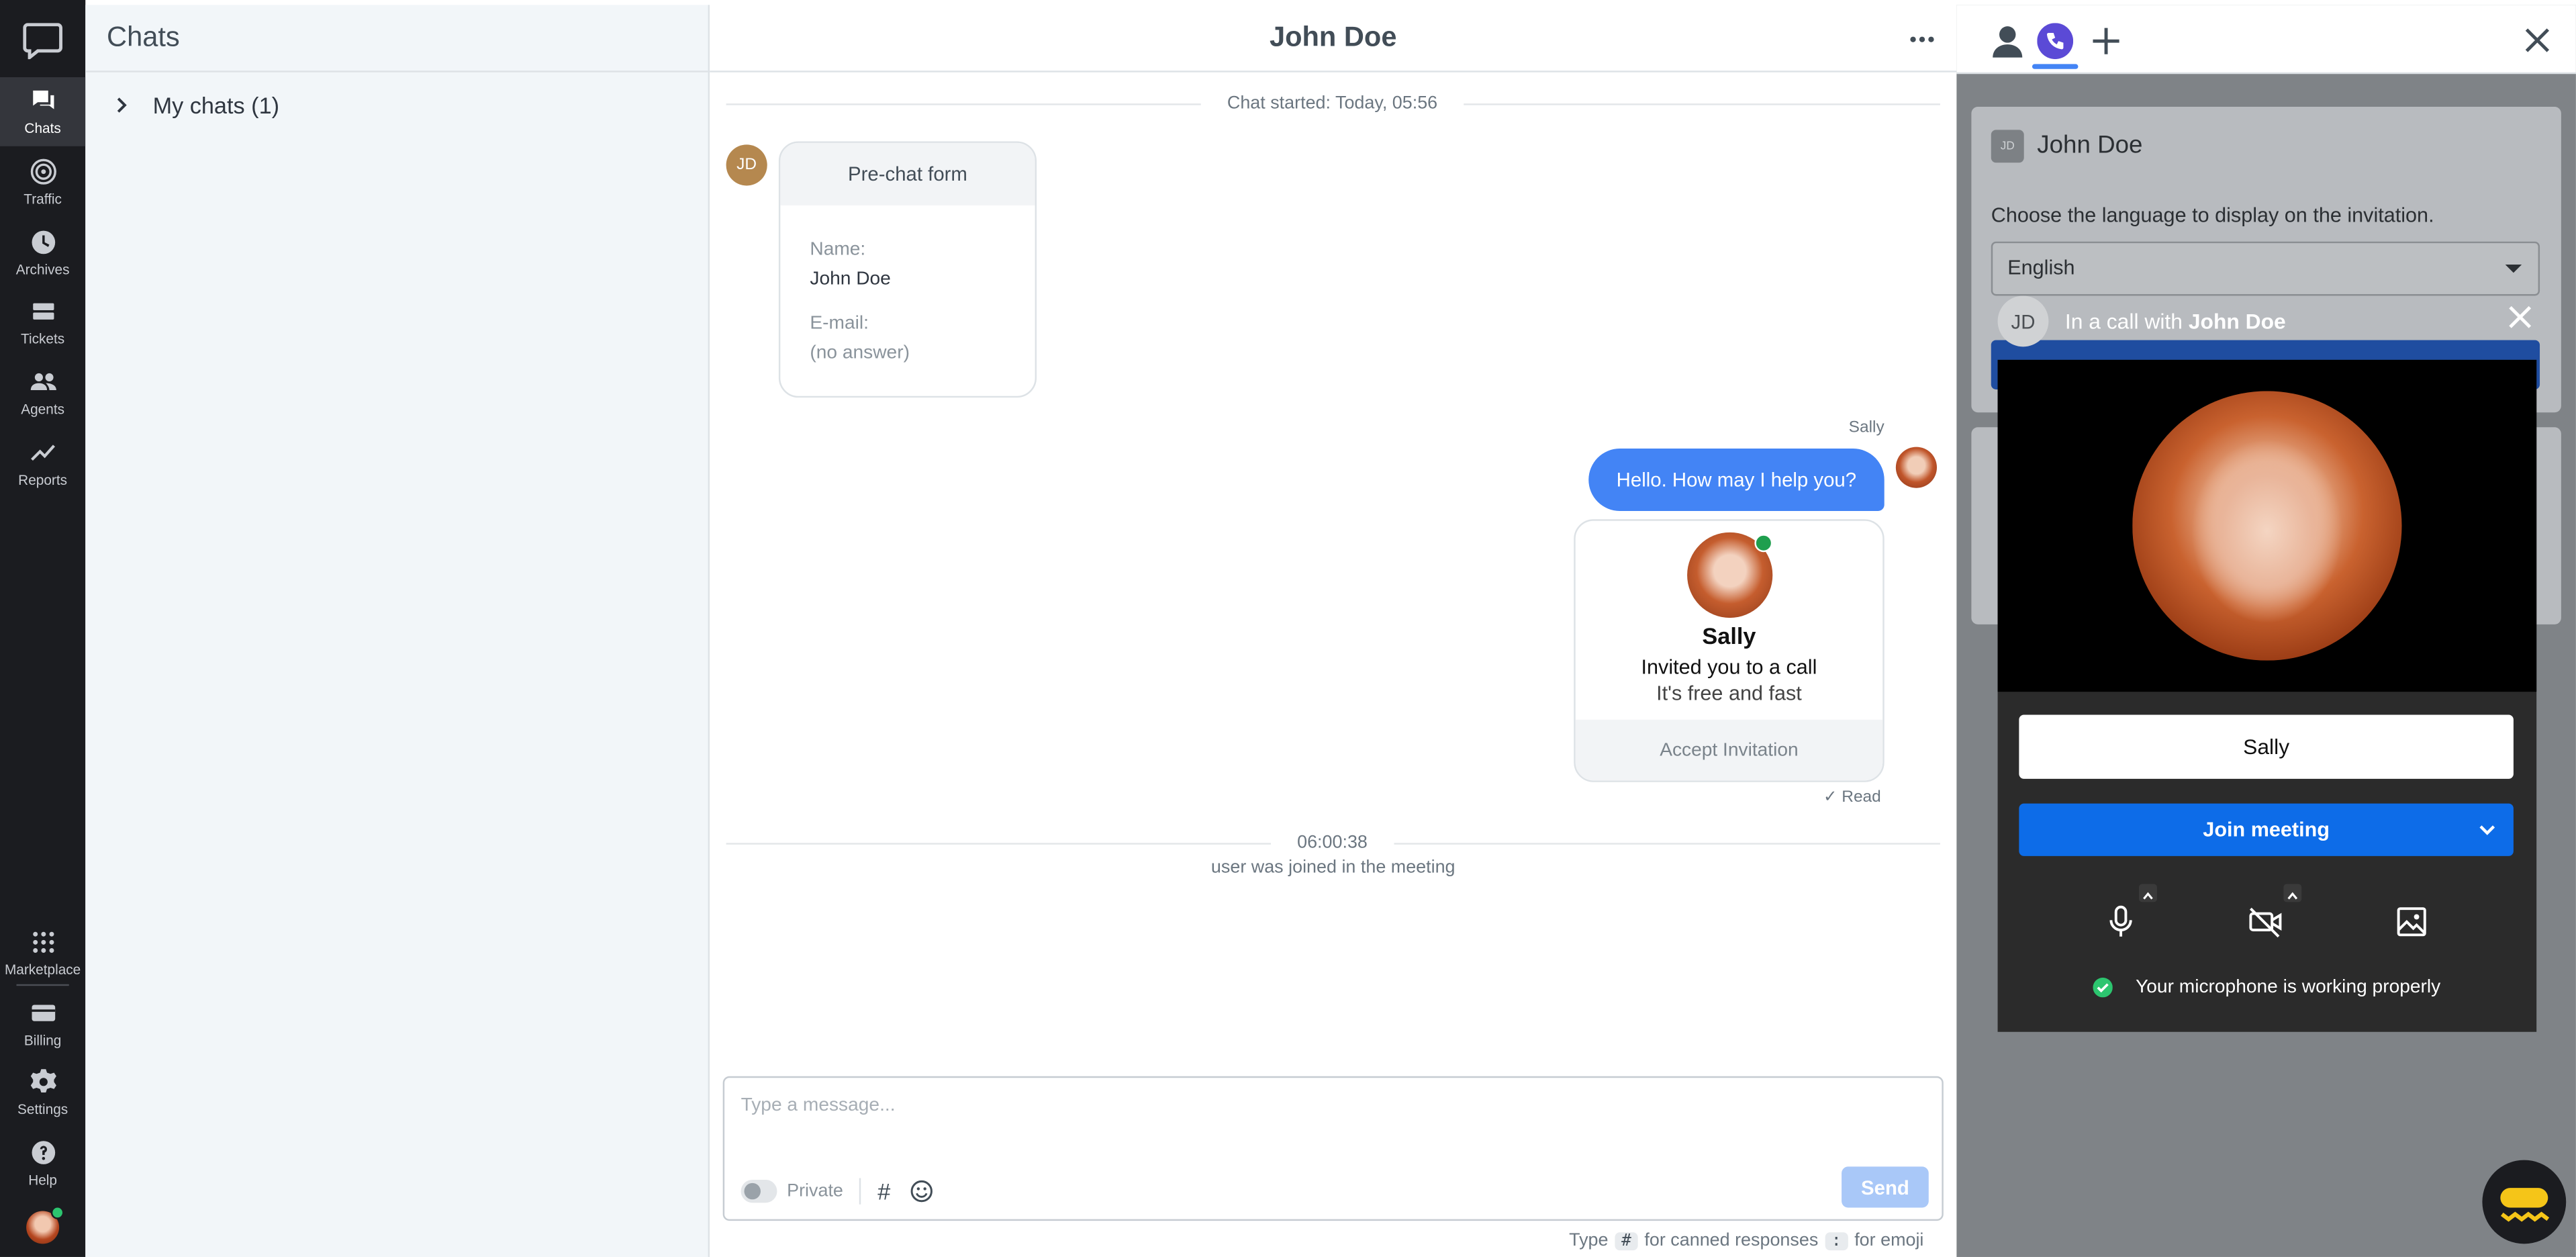 This screenshot has height=1257, width=2576. What do you see at coordinates (42, 242) in the screenshot?
I see `clock-icon` at bounding box center [42, 242].